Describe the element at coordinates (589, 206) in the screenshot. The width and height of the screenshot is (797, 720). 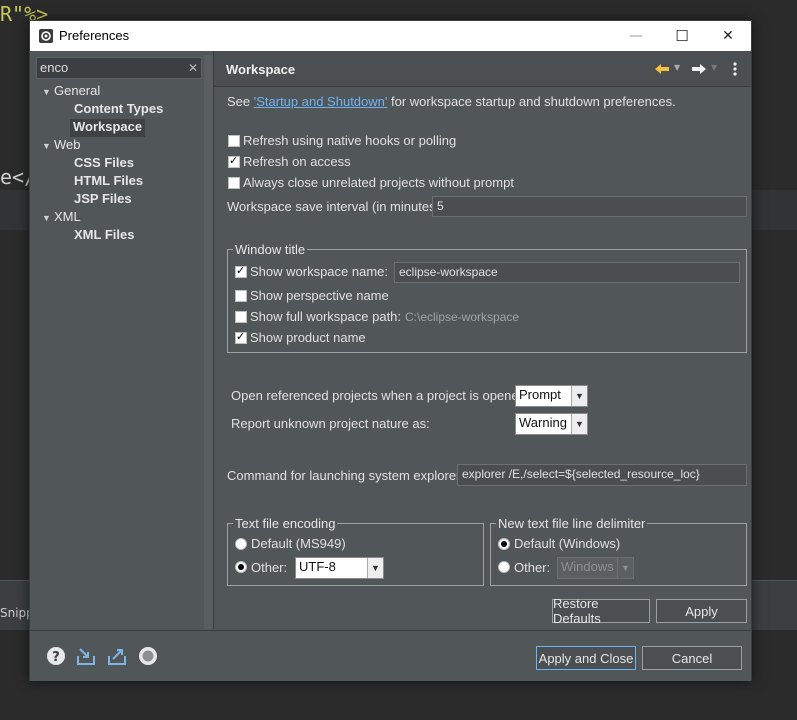
I see `save-interval-input: 5` at that location.